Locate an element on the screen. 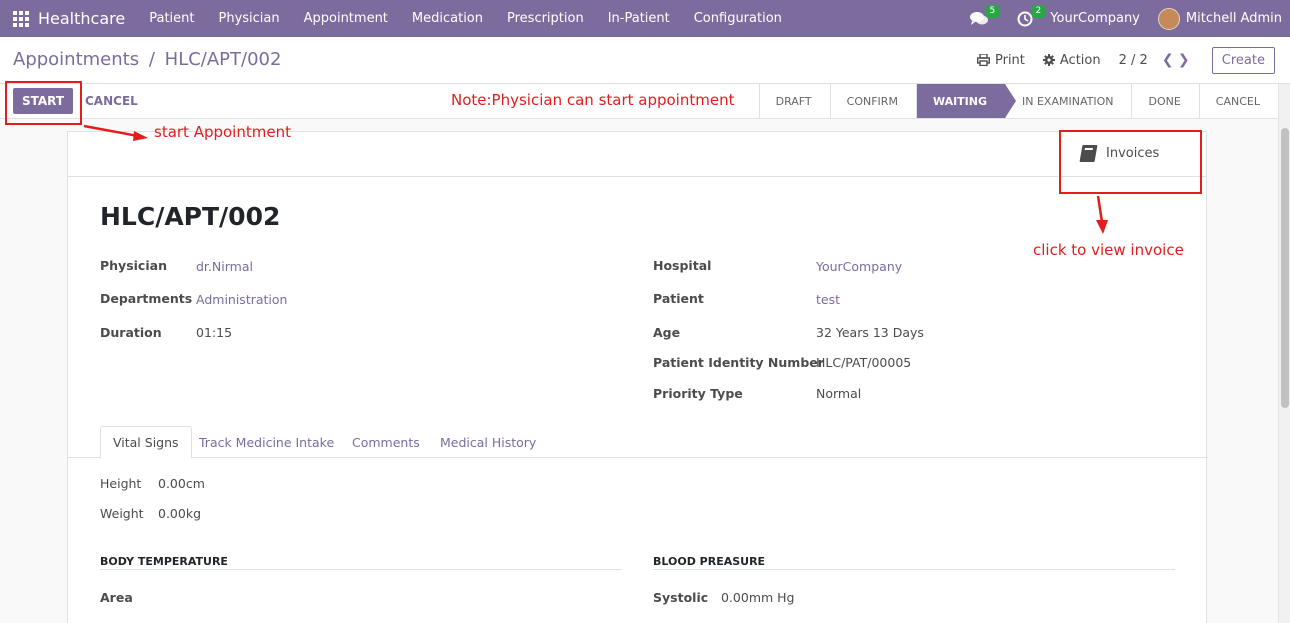 Image resolution: width=1290 pixels, height=623 pixels. stage-waiting: WAITING is located at coordinates (966, 101).